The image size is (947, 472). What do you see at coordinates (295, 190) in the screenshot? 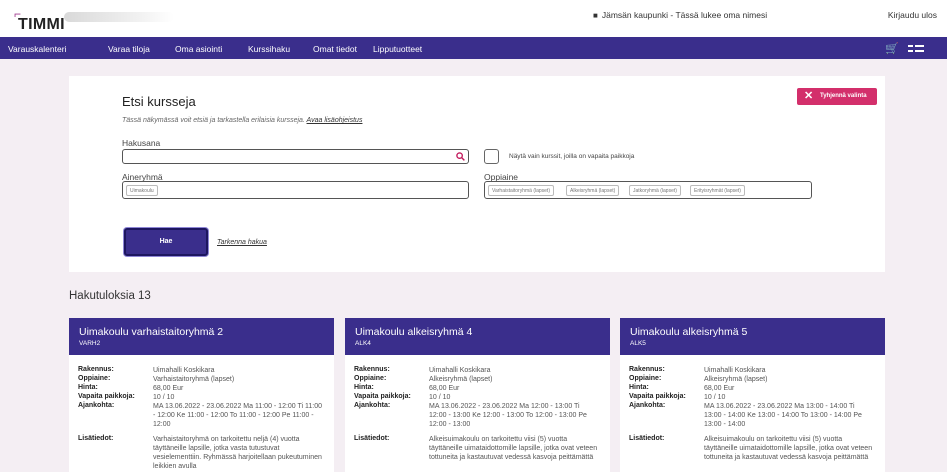
I see `group-select: Uimakoulu` at bounding box center [295, 190].